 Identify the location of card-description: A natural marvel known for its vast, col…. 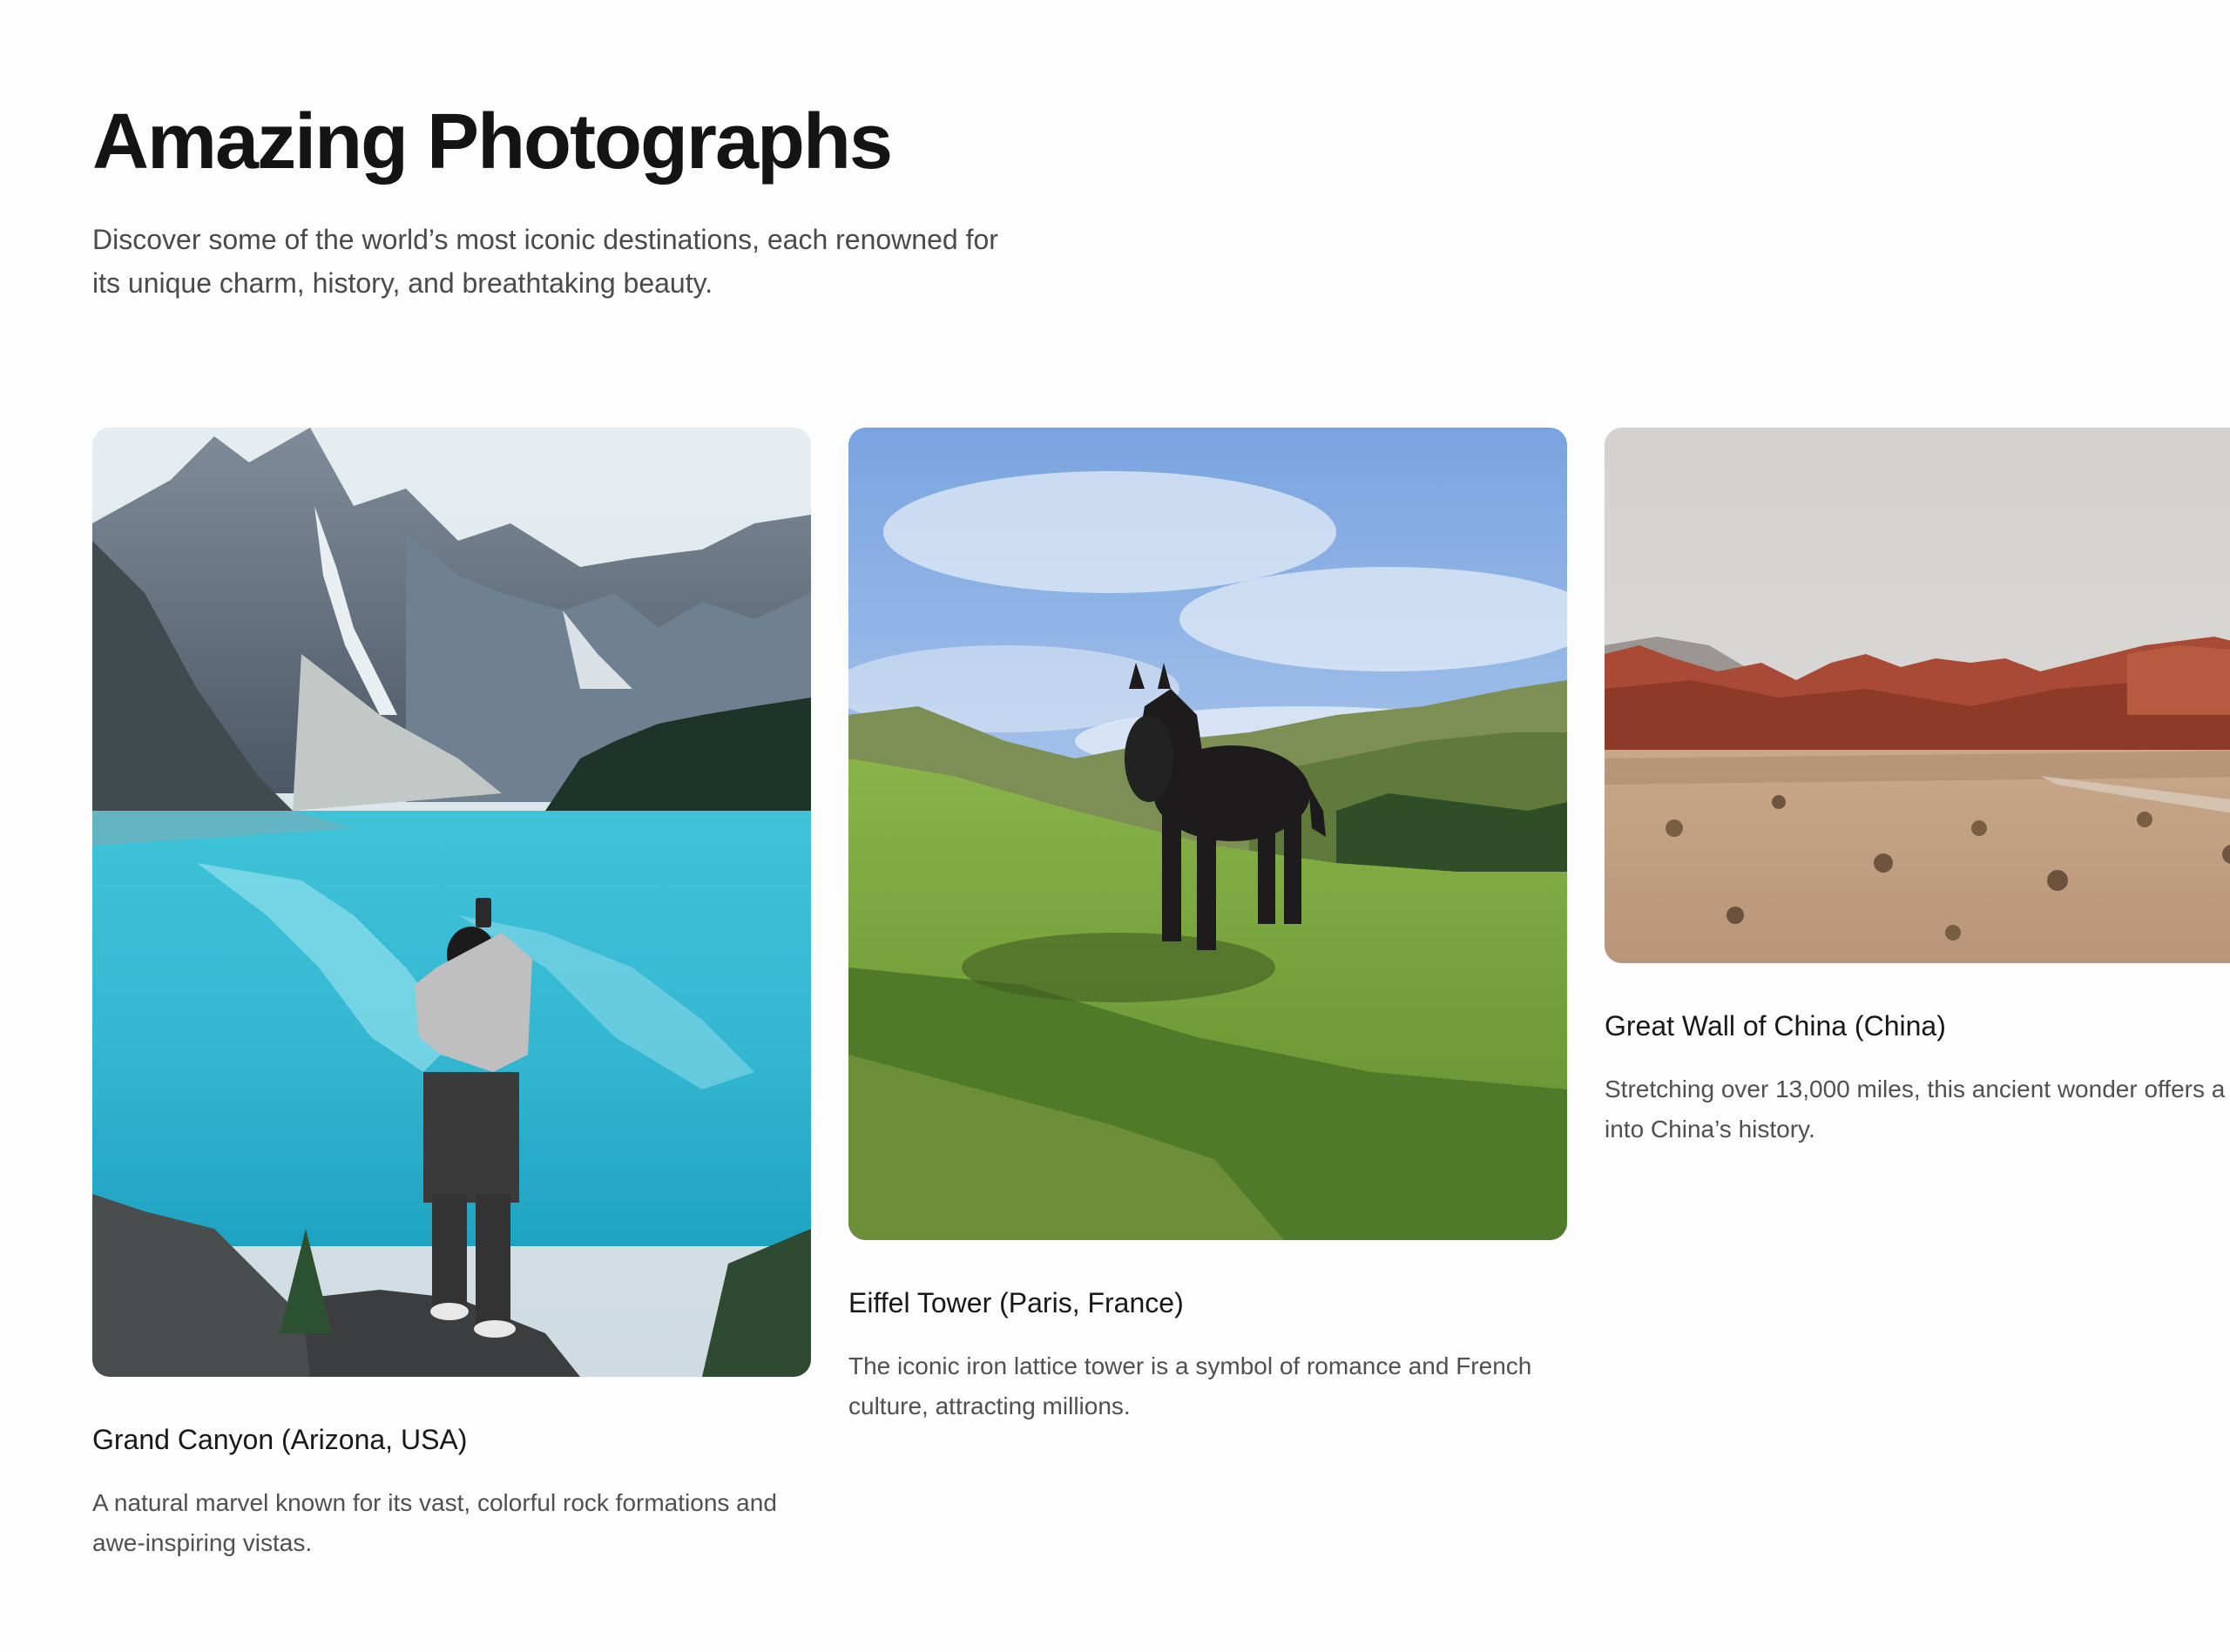
(434, 1522).